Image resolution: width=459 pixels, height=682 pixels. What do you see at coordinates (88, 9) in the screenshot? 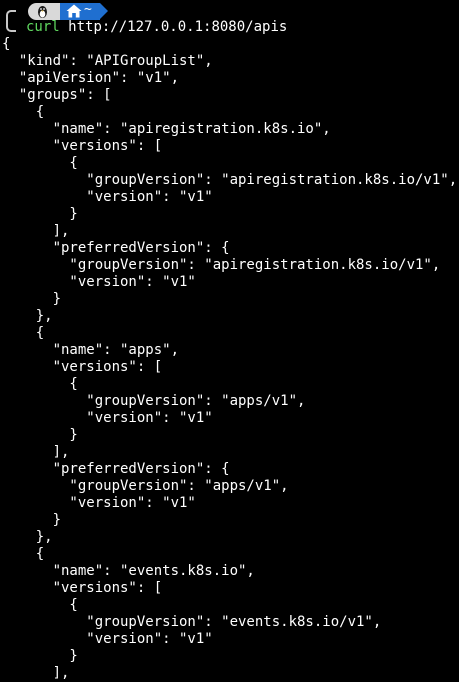
I see `prompt-dir-label: ~` at bounding box center [88, 9].